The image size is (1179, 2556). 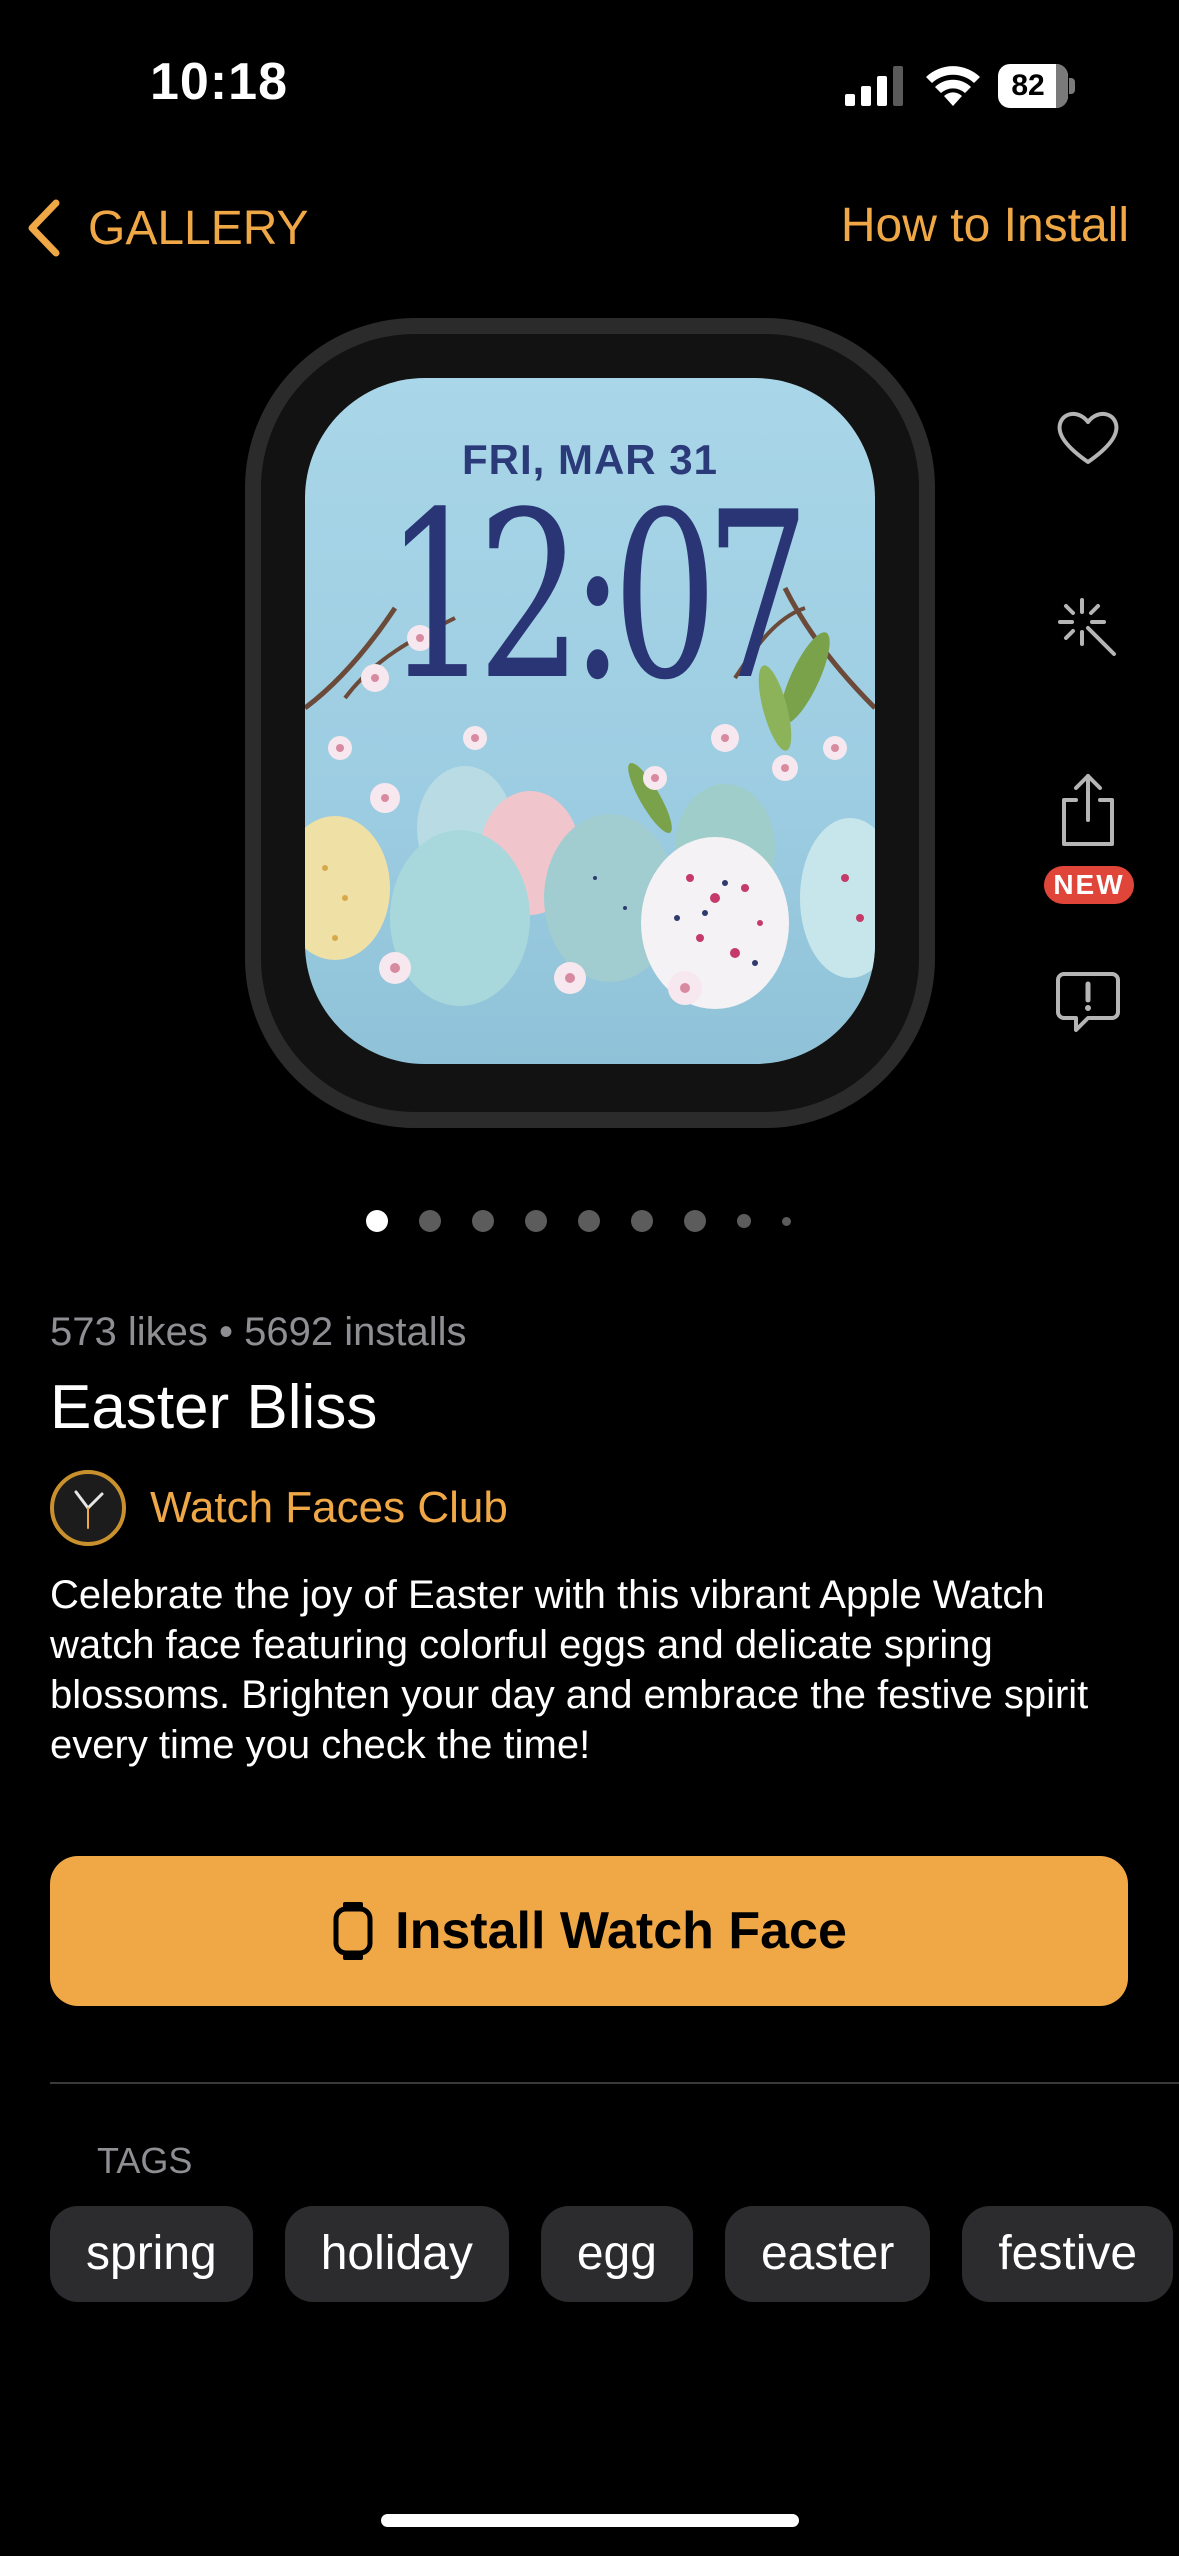 I want to click on new-badge: NEW, so click(x=1089, y=885).